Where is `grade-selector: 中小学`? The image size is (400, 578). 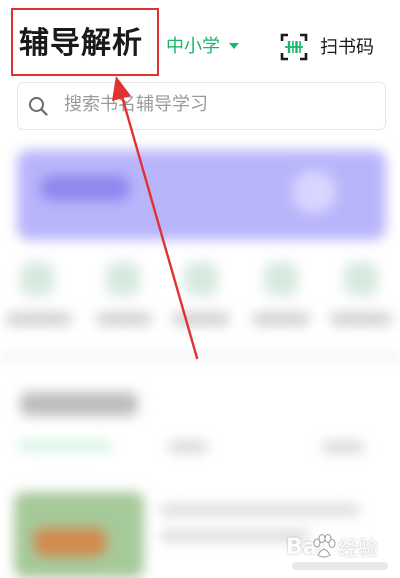 grade-selector: 中小学 is located at coordinates (193, 47).